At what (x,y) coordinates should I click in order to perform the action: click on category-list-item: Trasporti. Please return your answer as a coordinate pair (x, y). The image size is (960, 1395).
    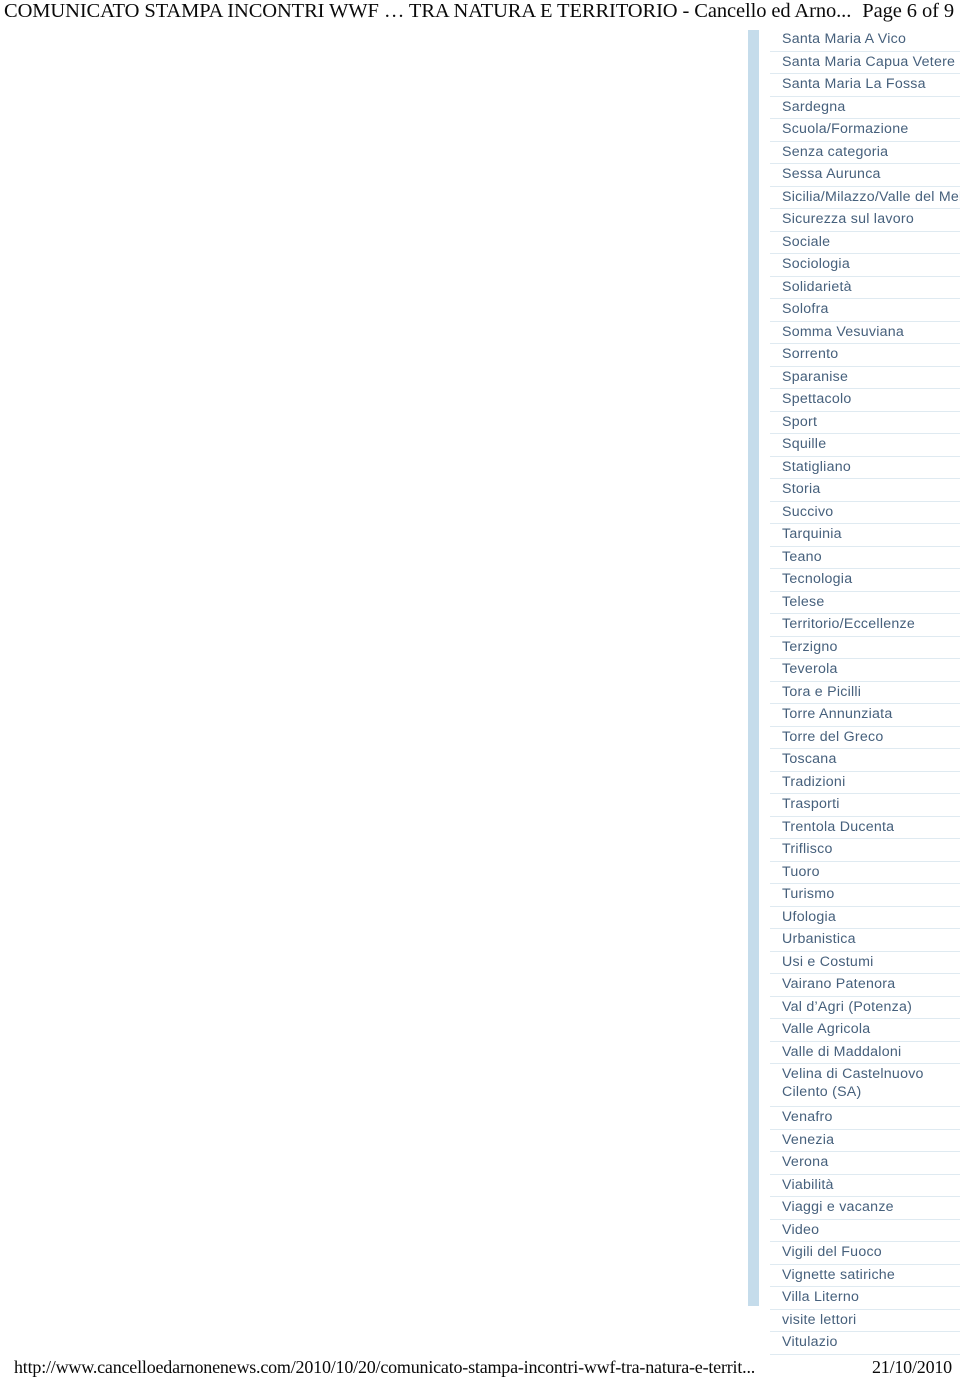
    Looking at the image, I should click on (865, 805).